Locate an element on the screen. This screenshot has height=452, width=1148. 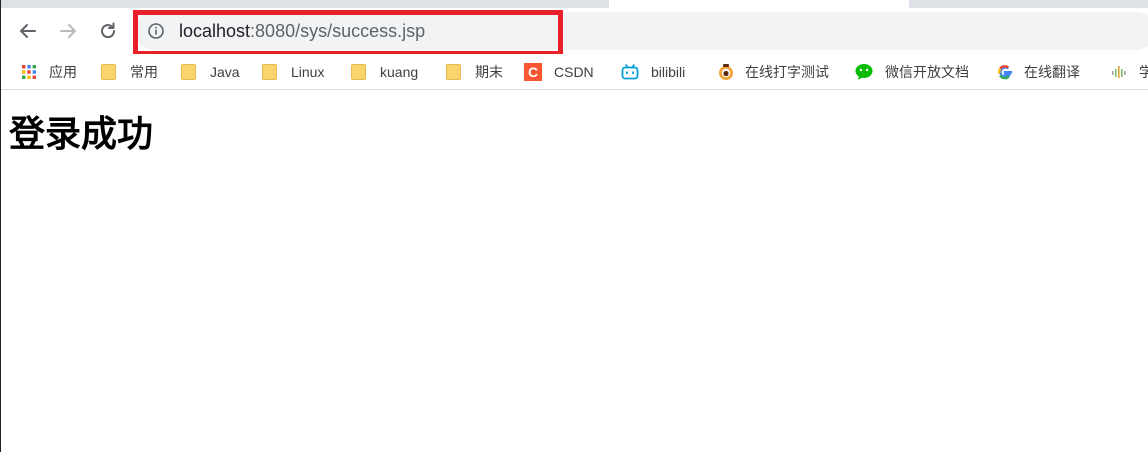
bookmark-folder-changyong: 常用 is located at coordinates (129, 72).